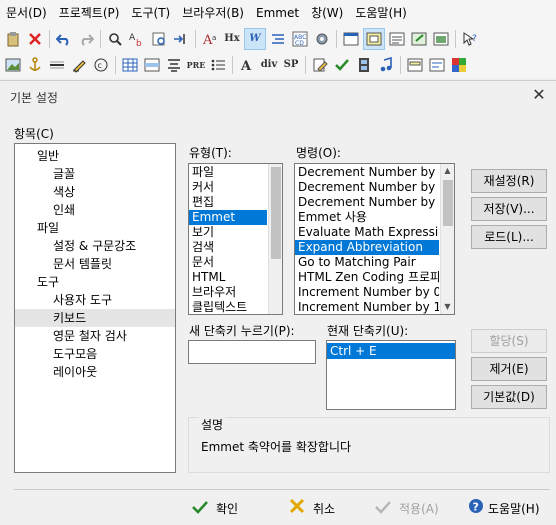  Describe the element at coordinates (391, 375) in the screenshot. I see `current-shortcut-list: Ctrl + E` at that location.